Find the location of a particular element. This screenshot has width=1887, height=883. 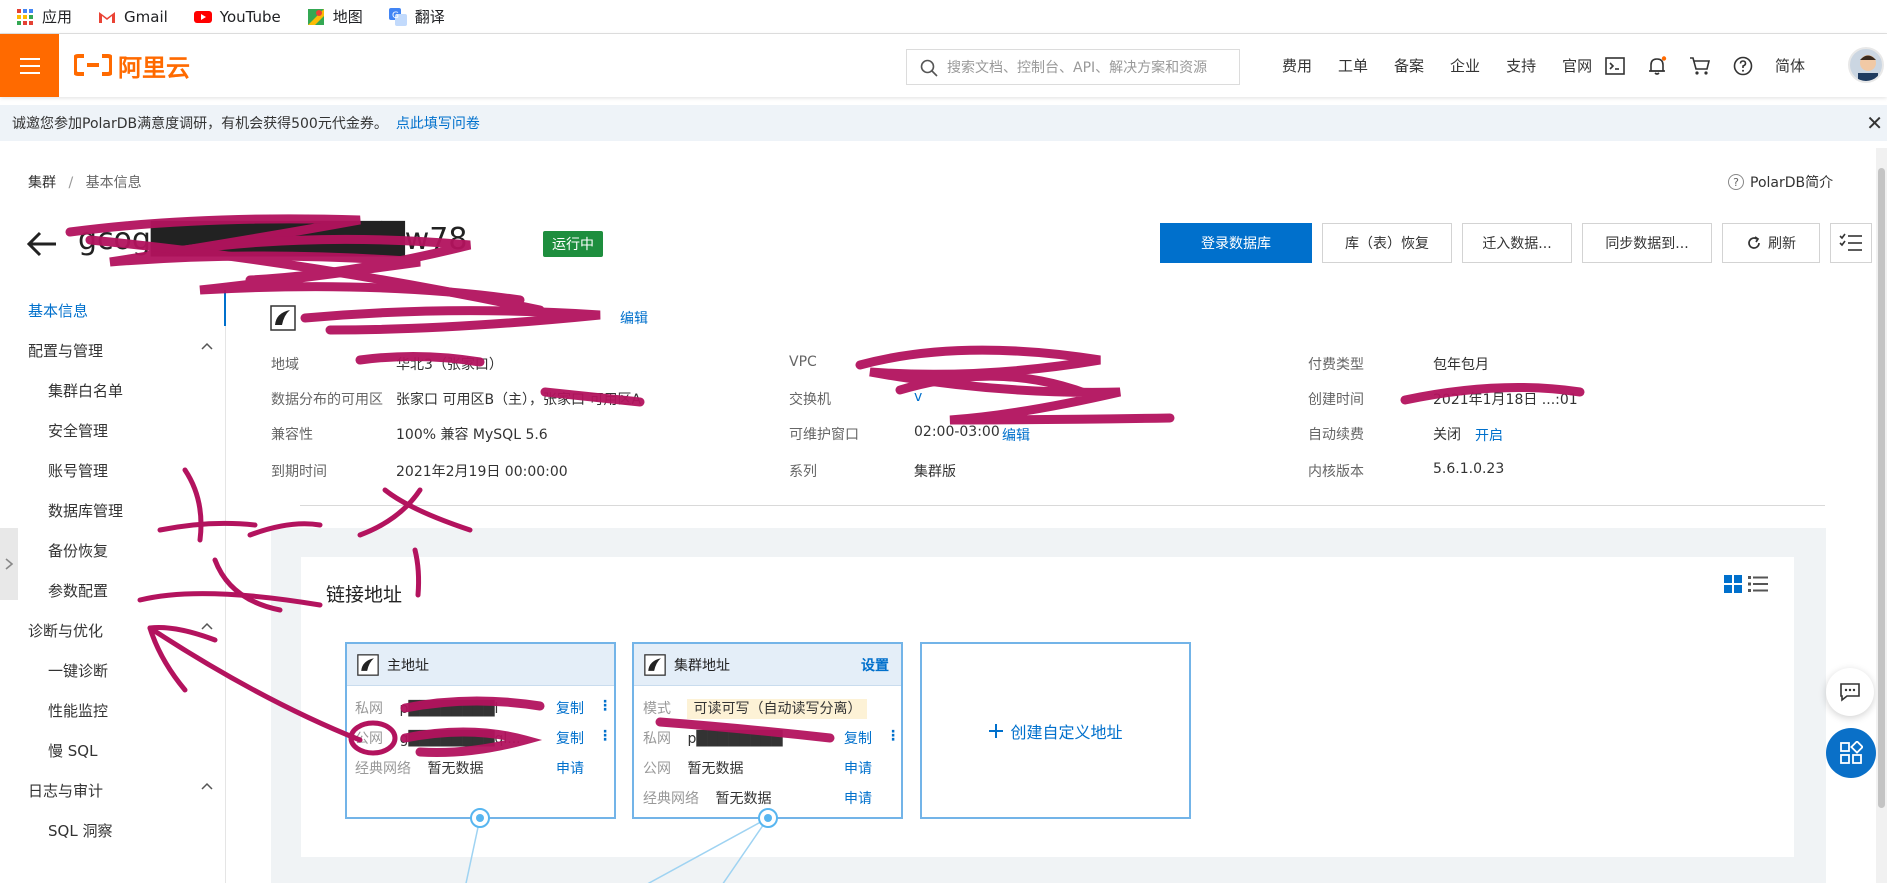

row-key: 经典网络 is located at coordinates (671, 799).